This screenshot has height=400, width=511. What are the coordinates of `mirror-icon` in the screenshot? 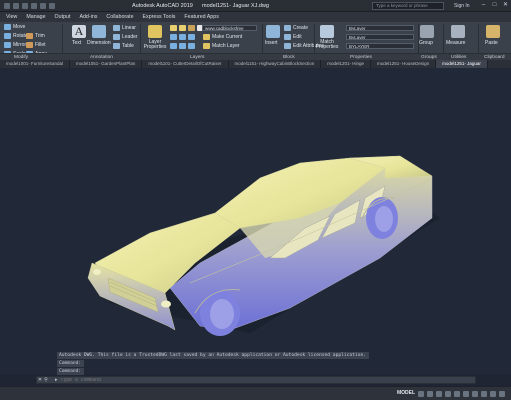 It's located at (7, 45).